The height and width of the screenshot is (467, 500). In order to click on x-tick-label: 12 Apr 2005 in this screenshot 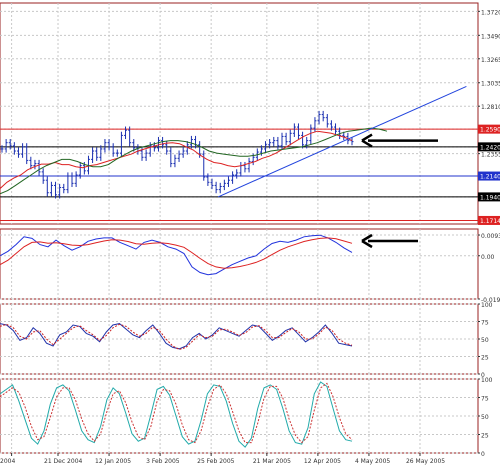, I will do `click(322, 461)`.